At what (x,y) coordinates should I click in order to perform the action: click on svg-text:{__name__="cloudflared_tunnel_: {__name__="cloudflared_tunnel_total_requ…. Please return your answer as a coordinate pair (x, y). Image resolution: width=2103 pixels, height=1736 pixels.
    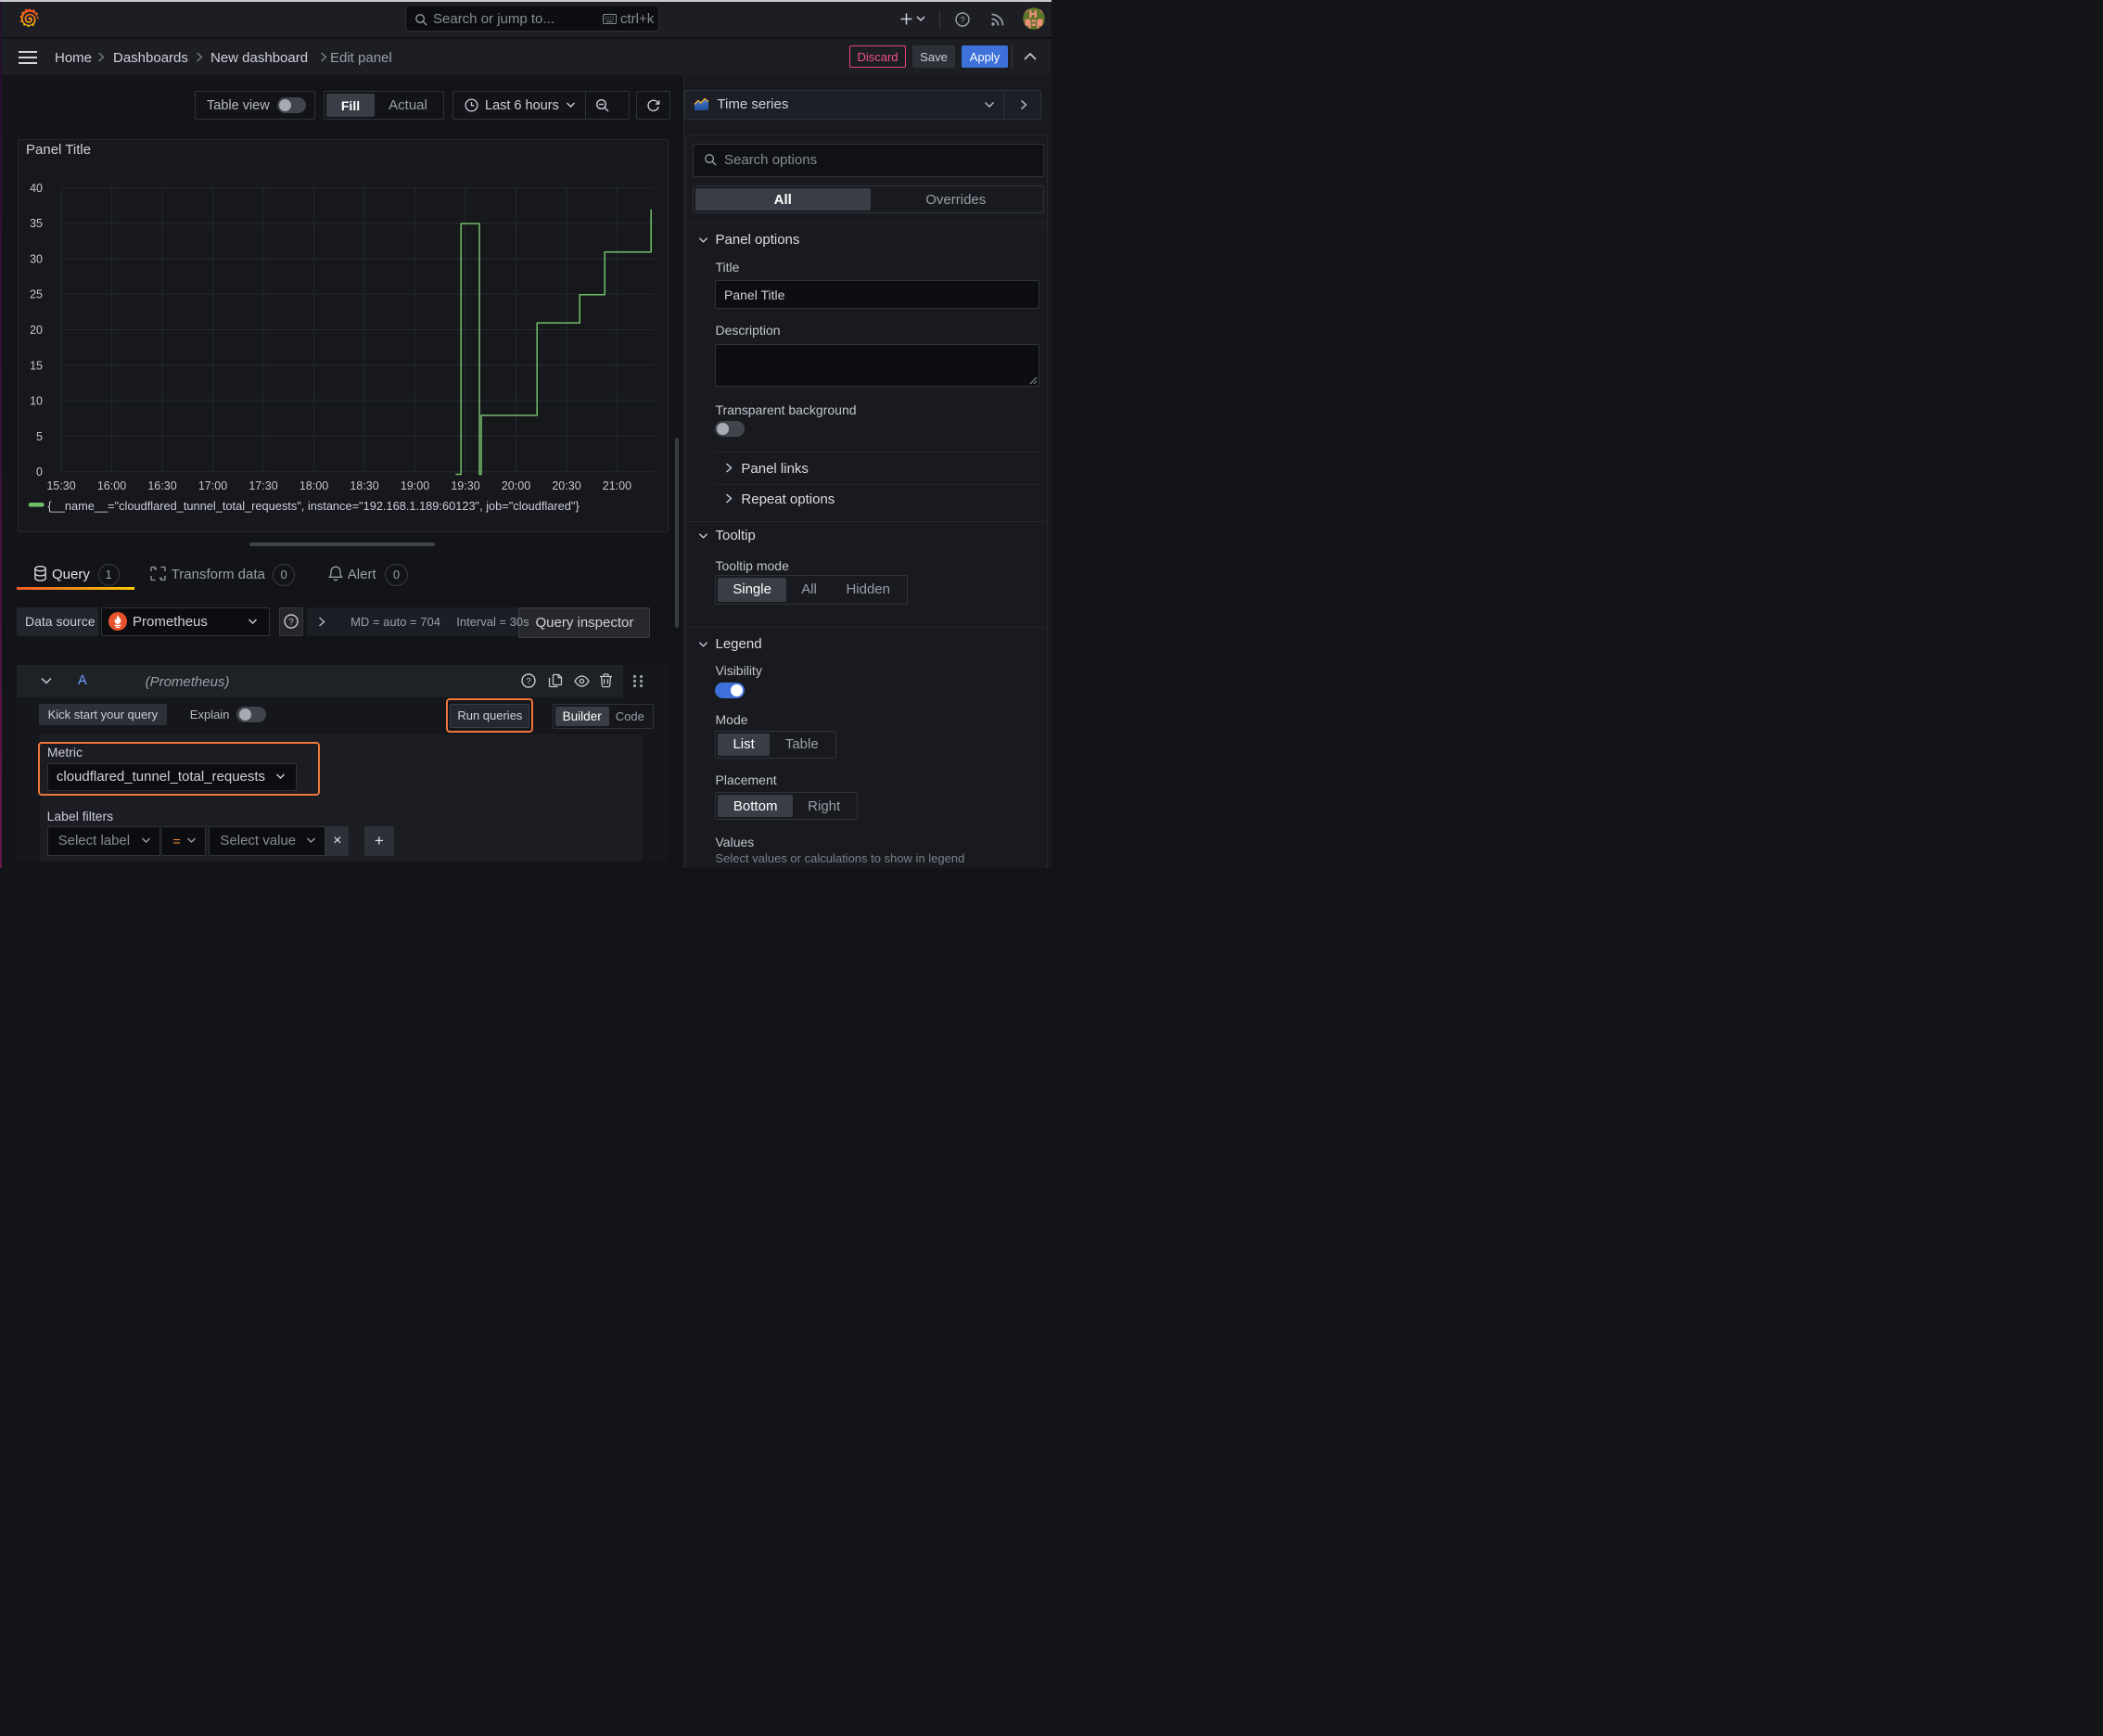
    Looking at the image, I should click on (313, 506).